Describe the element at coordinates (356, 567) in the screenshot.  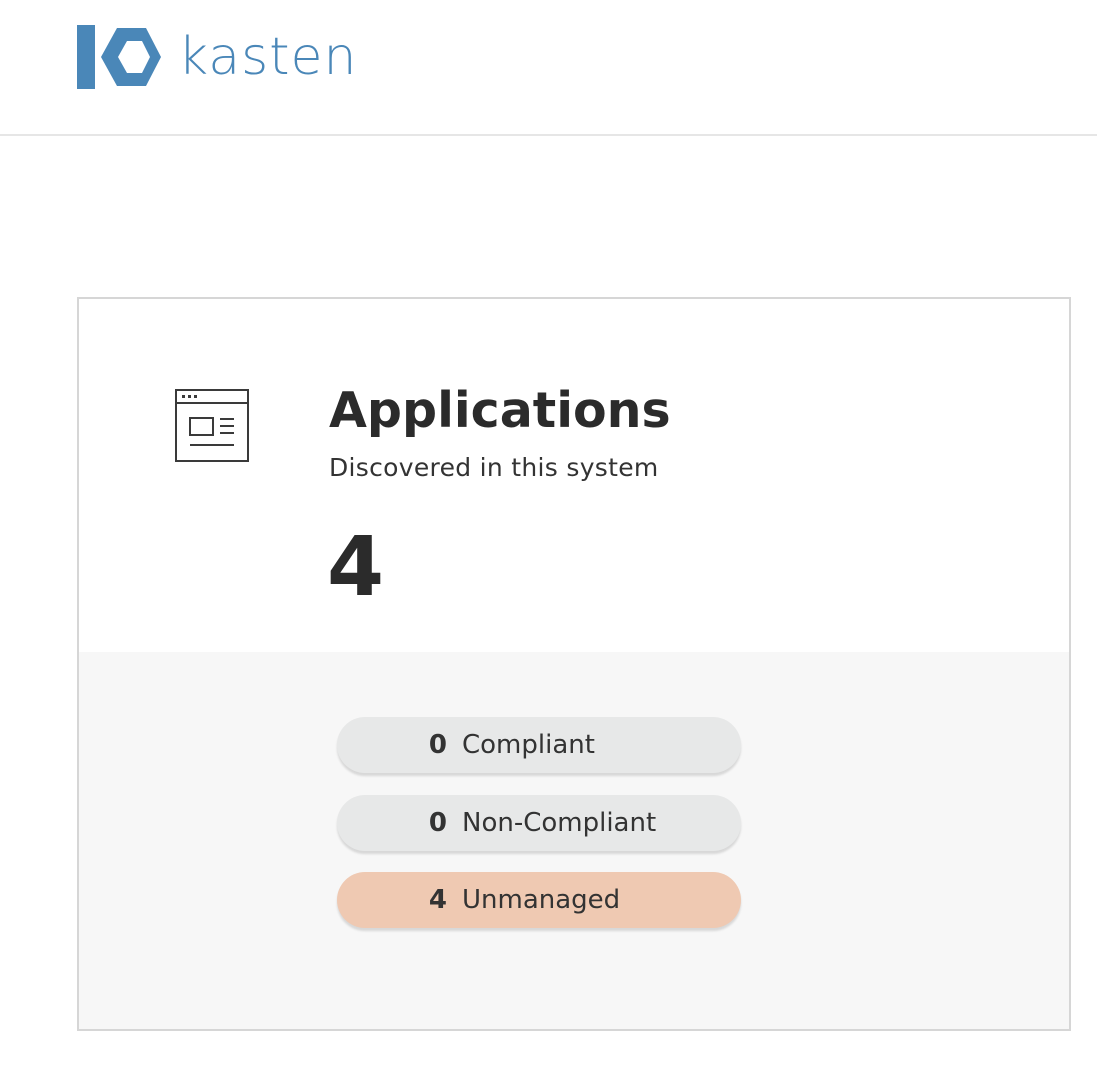
I see `applications-count: 4` at that location.